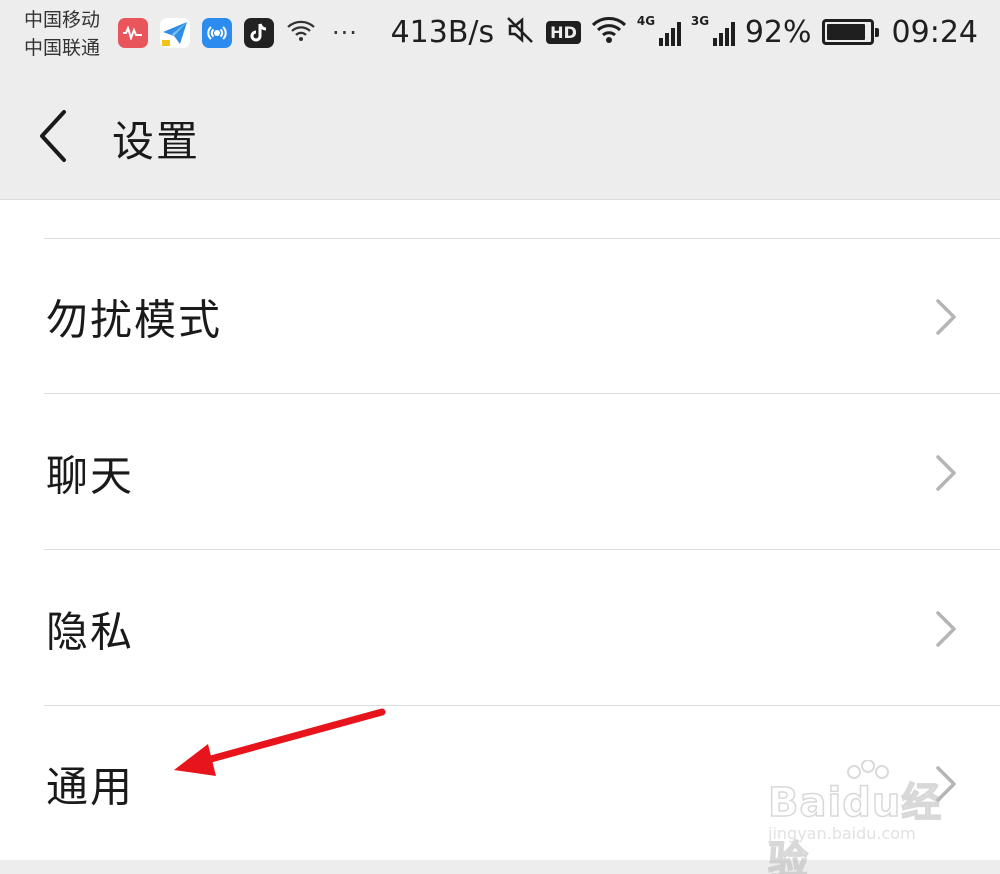 Image resolution: width=1000 pixels, height=874 pixels. I want to click on chevron-left-icon, so click(53, 136).